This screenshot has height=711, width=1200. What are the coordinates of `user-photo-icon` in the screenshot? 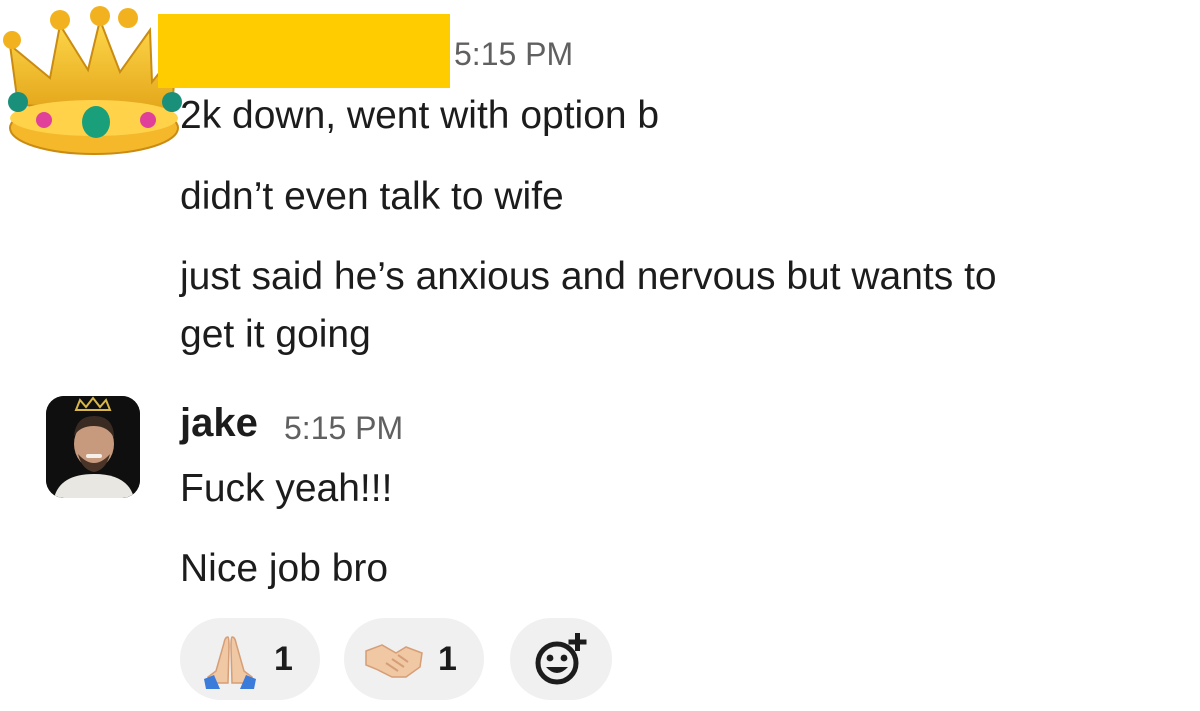 It's located at (93, 447).